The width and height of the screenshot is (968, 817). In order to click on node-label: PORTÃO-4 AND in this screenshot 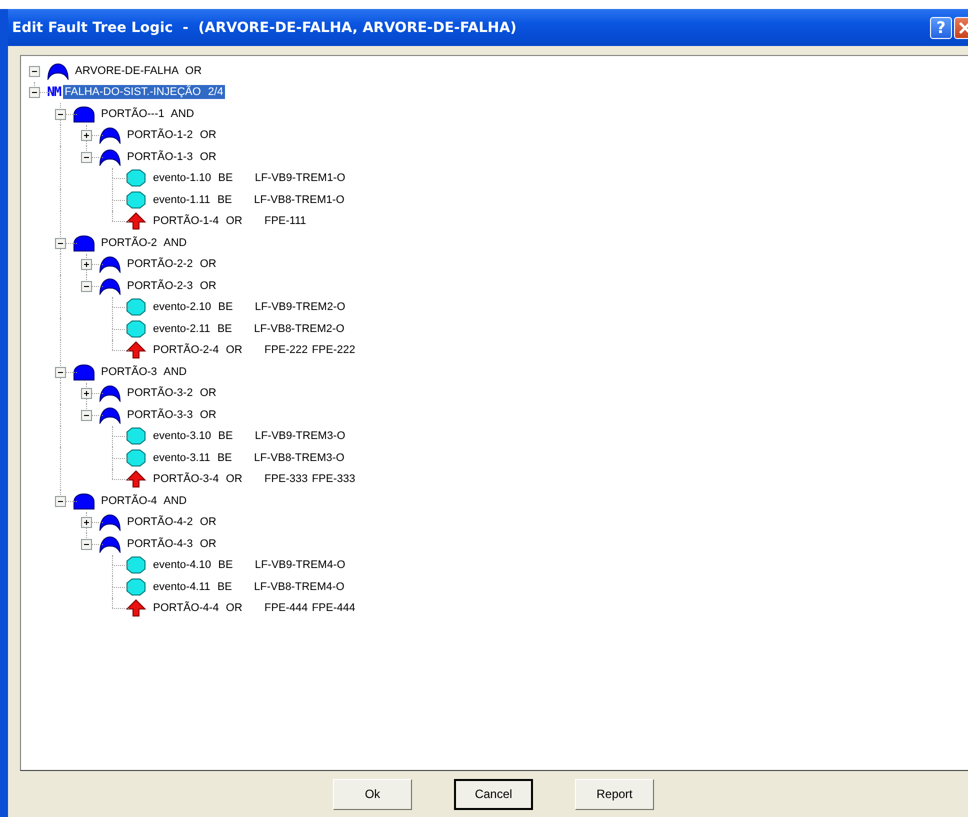, I will do `click(144, 501)`.